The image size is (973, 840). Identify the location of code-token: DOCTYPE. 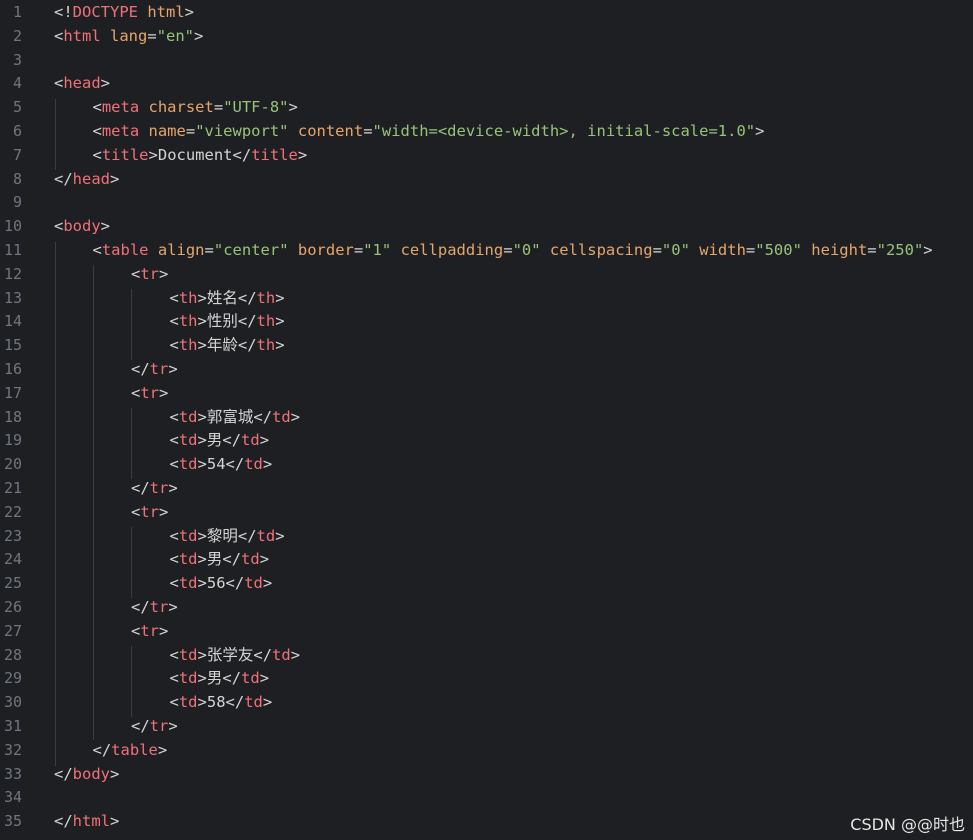
(105, 12).